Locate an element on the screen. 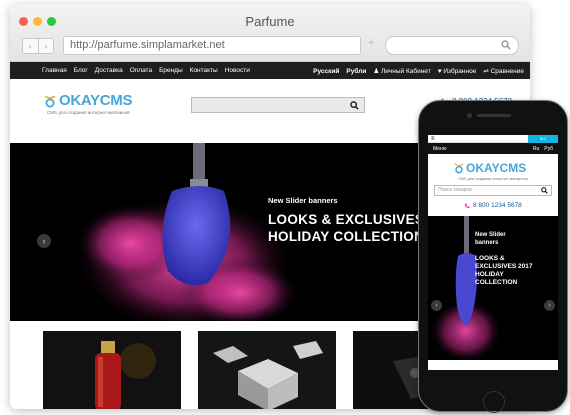 This screenshot has width=570, height=415. hero-subtitle: New Slider banners is located at coordinates (303, 200).